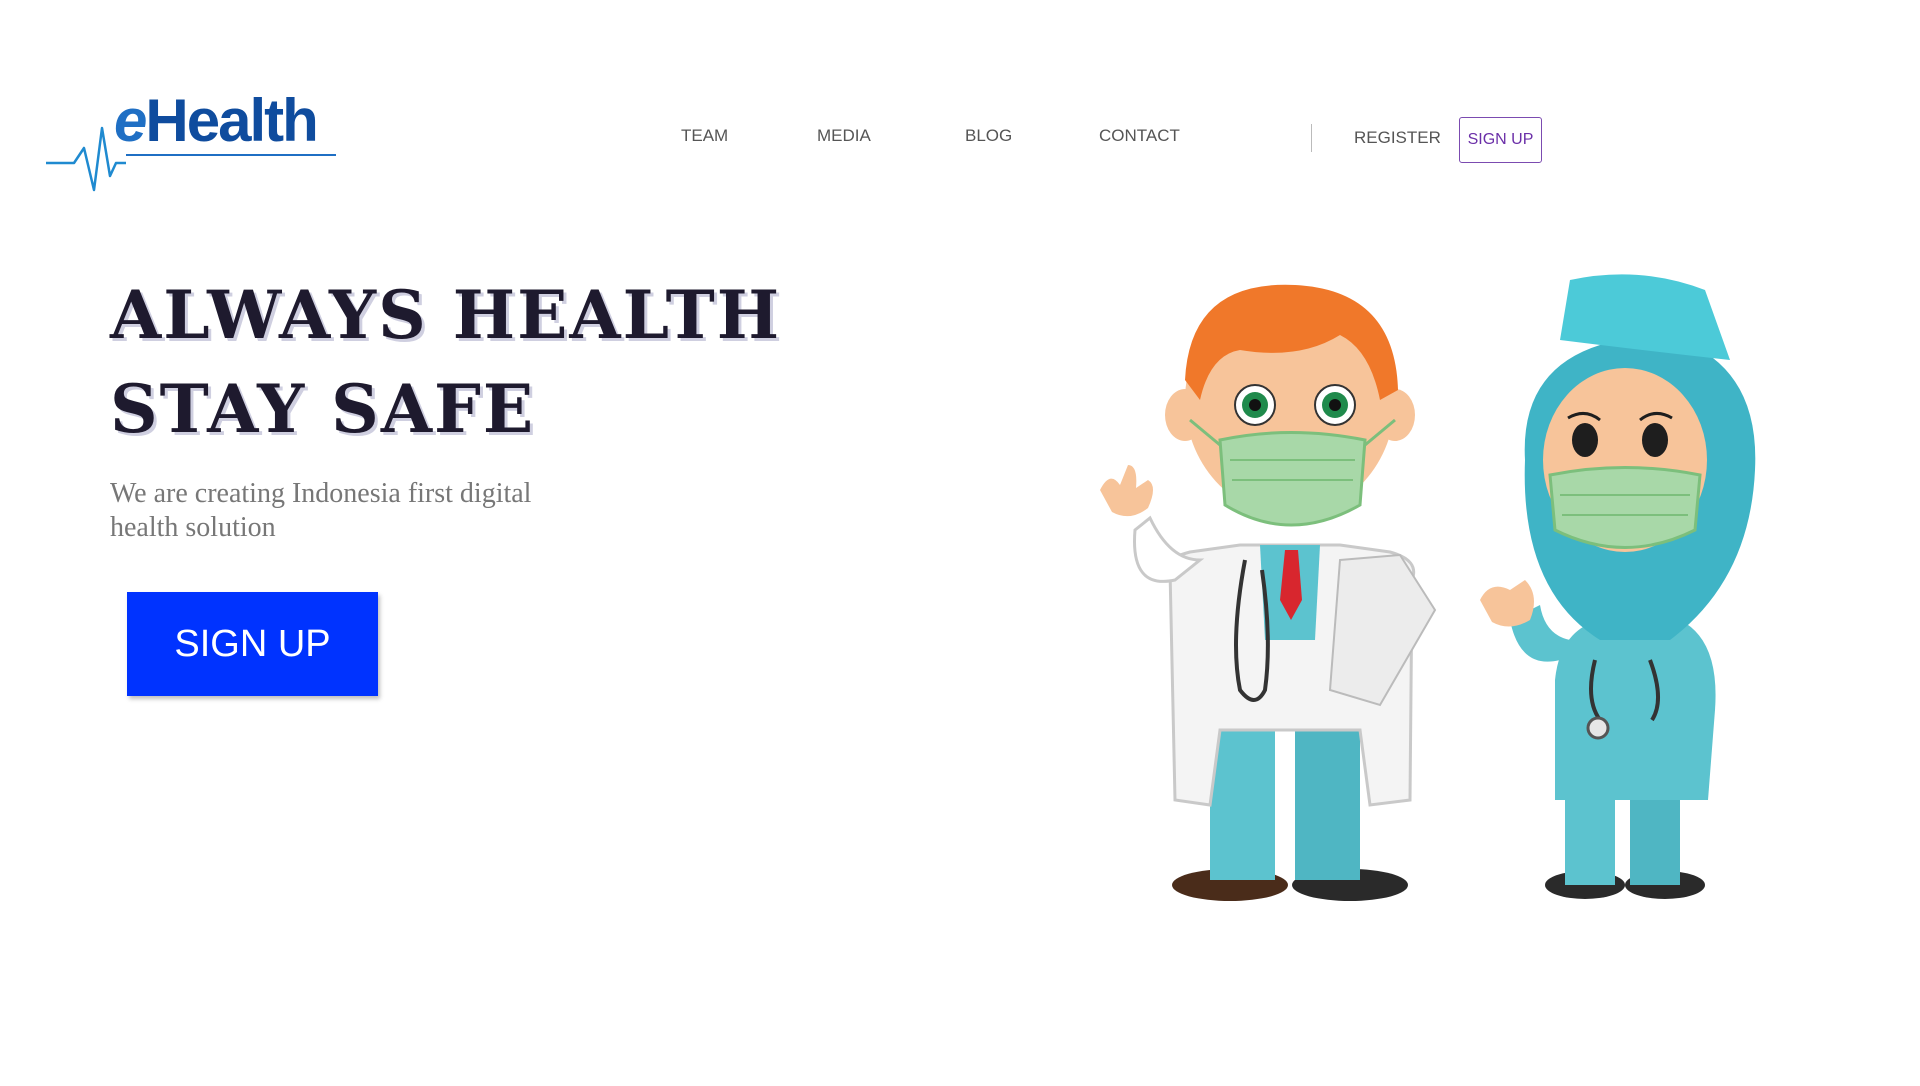 This screenshot has width=1920, height=1086. Describe the element at coordinates (1268, 592) in the screenshot. I see `doctor-illustration` at that location.